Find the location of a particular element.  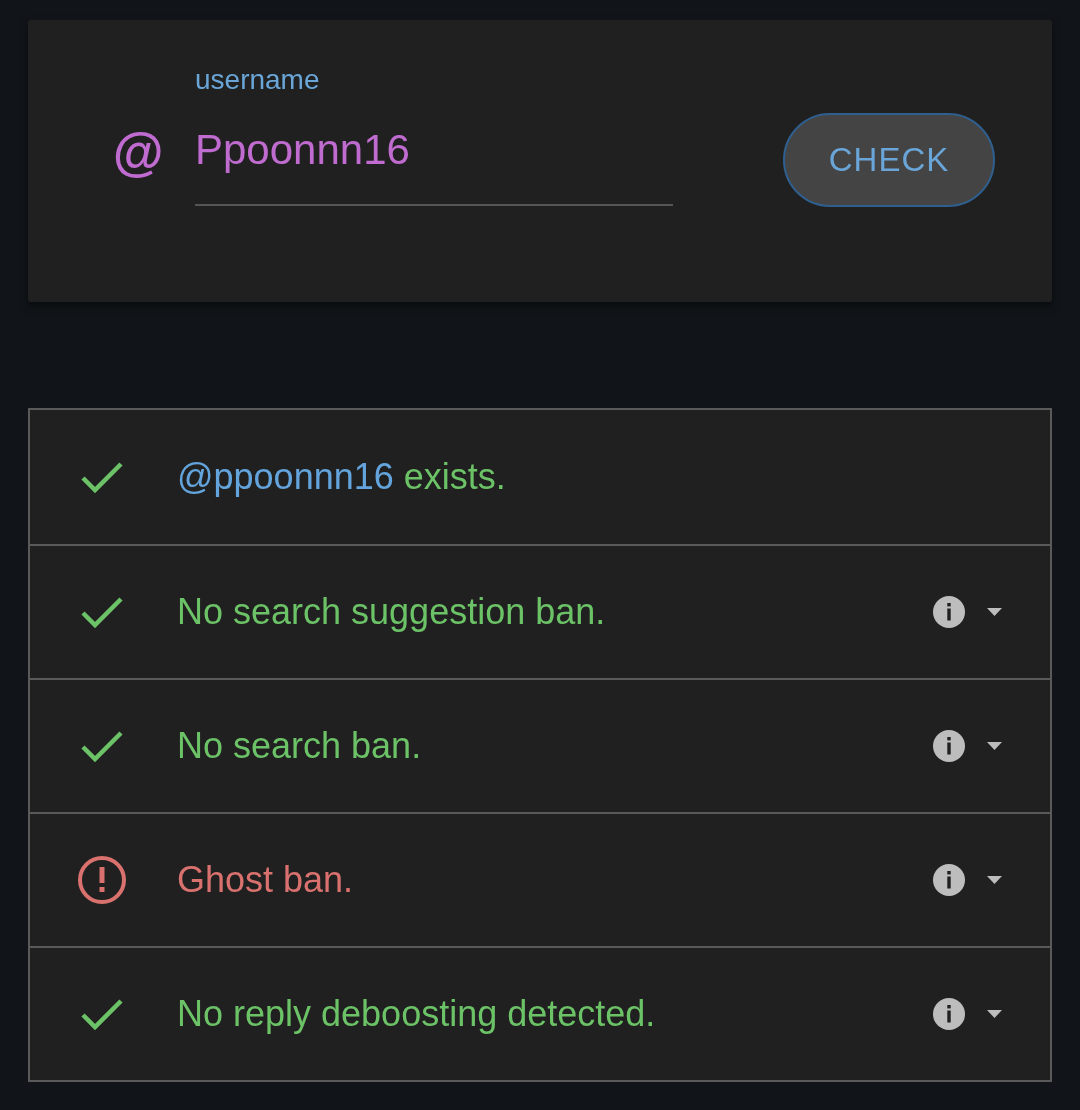

result-text: No search suggestion ban. is located at coordinates (391, 612).